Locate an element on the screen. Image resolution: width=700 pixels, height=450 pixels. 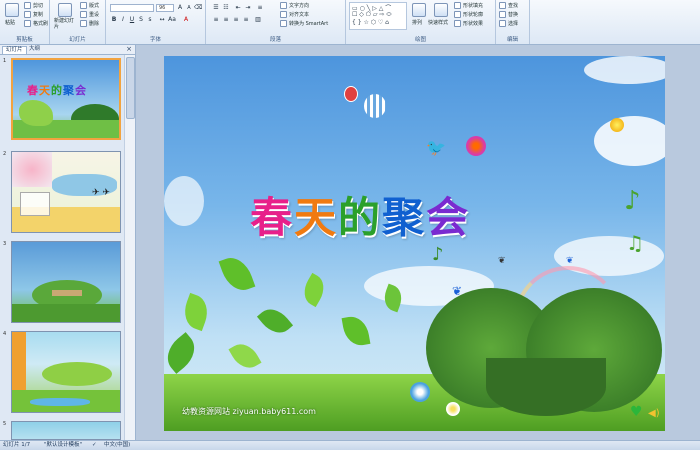
bullets-button: ☰ is located at coordinates (216, 8).